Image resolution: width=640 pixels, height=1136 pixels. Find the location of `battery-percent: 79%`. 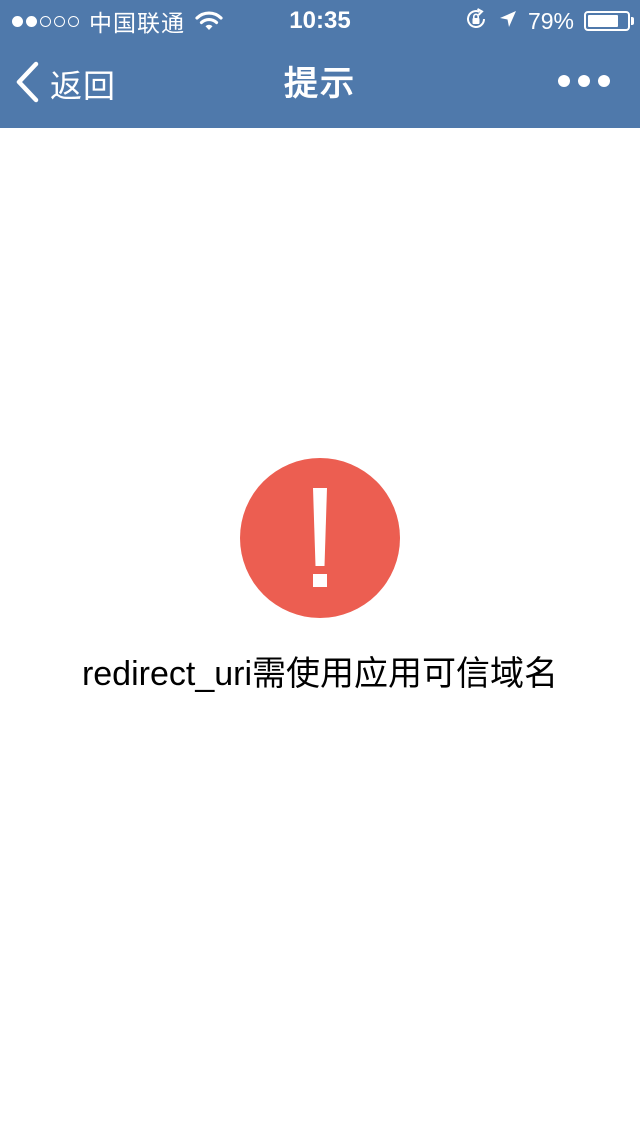

battery-percent: 79% is located at coordinates (550, 20).